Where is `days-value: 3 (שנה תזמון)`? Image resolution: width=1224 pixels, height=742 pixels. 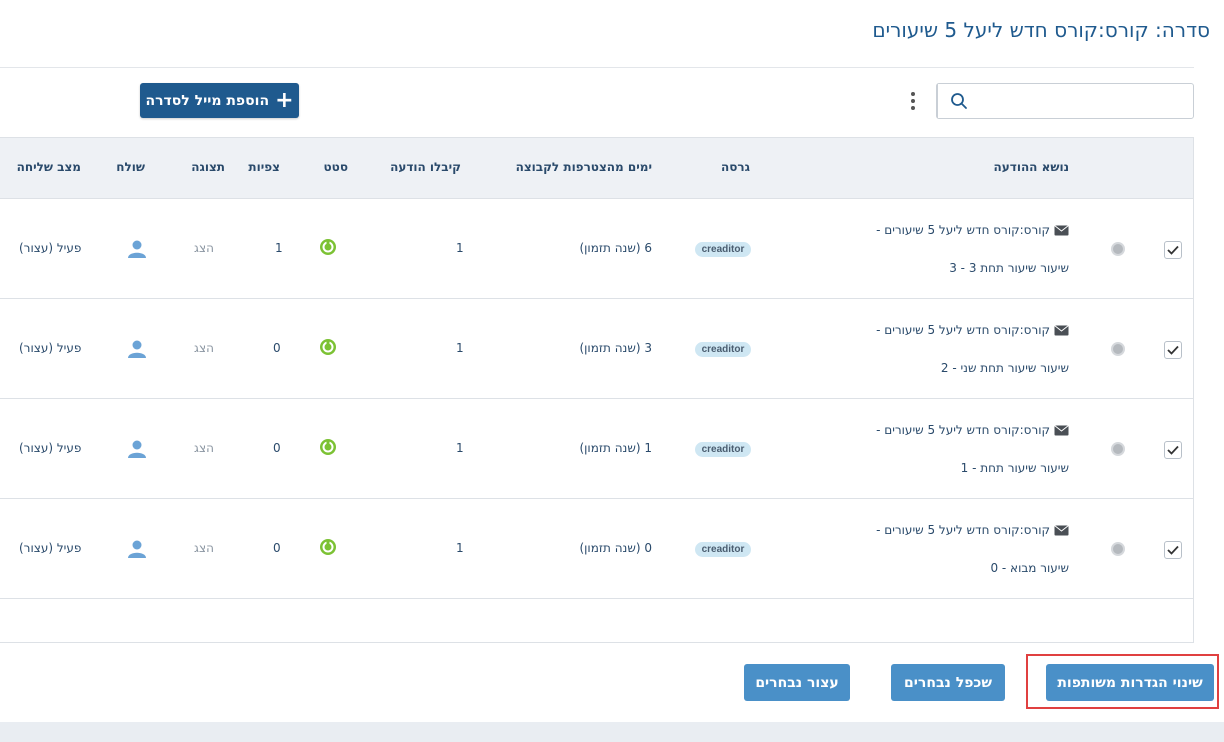 days-value: 3 (שנה תזמון) is located at coordinates (615, 348).